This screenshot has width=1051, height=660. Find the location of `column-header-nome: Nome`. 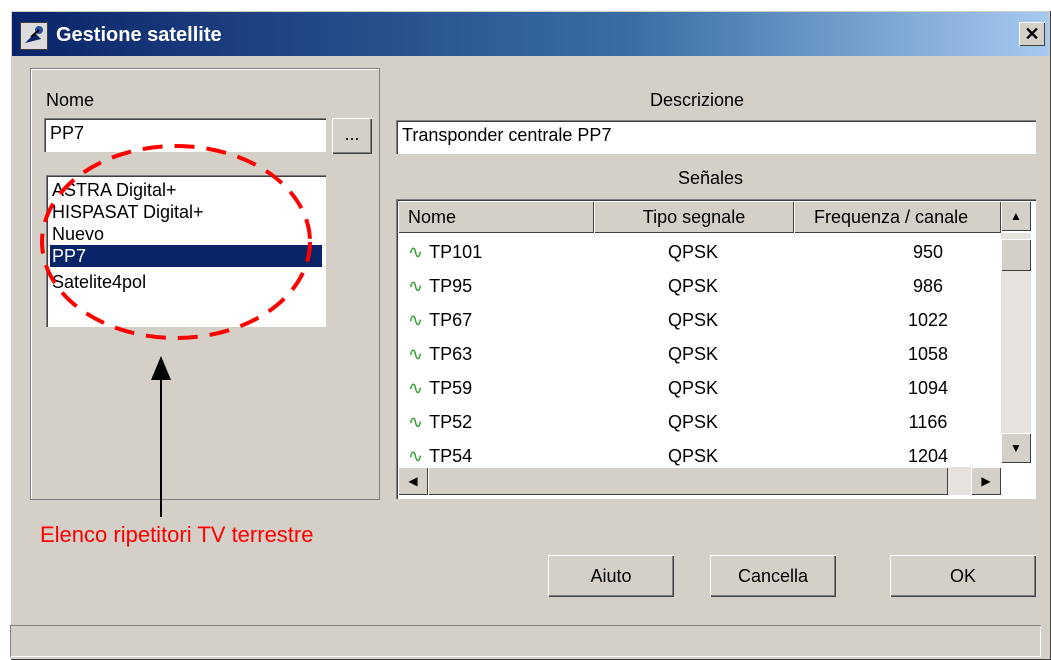

column-header-nome: Nome is located at coordinates (496, 217).